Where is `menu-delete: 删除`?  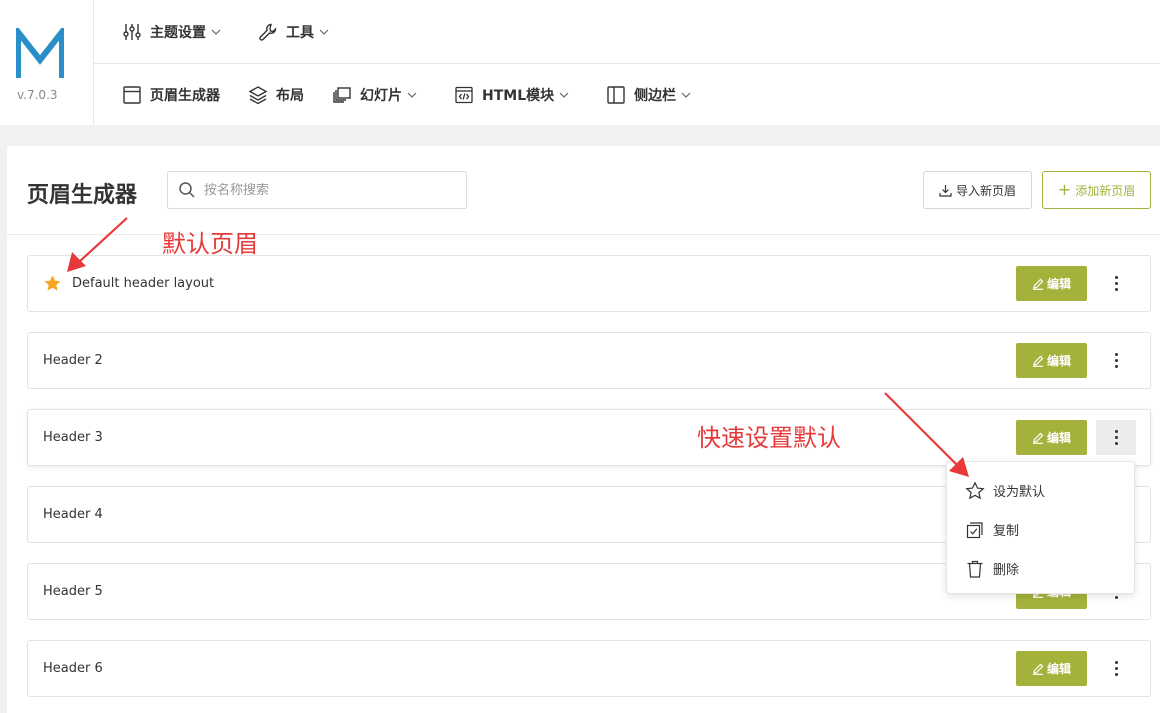
menu-delete: 删除 is located at coordinates (1040, 568).